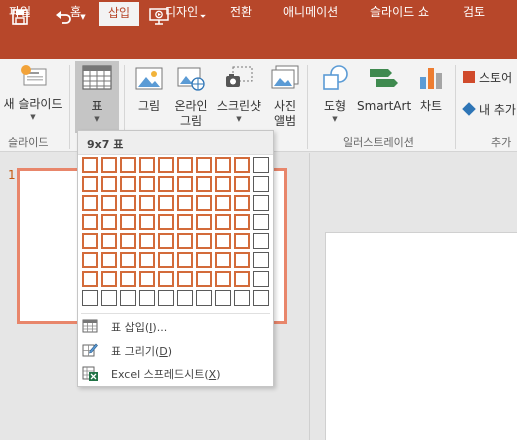  Describe the element at coordinates (33, 92) in the screenshot. I see `new-slide-button: 새 슬라이드 ▼` at that location.